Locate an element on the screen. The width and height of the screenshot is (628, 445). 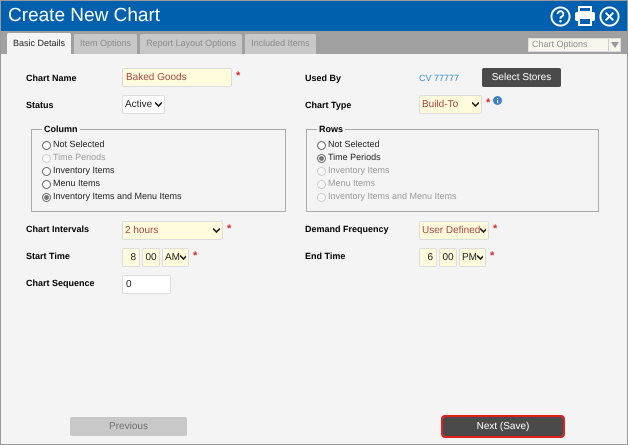
field-label: Start Time is located at coordinates (48, 256).